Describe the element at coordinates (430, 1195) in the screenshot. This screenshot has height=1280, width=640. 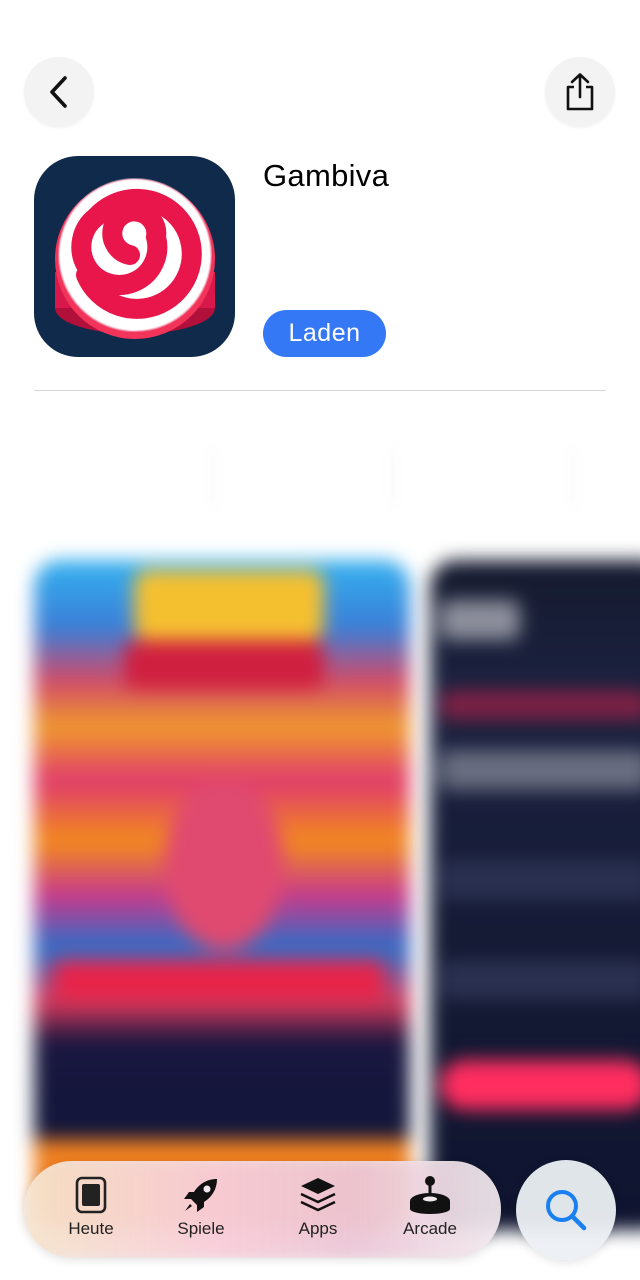
I see `joystick-icon` at that location.